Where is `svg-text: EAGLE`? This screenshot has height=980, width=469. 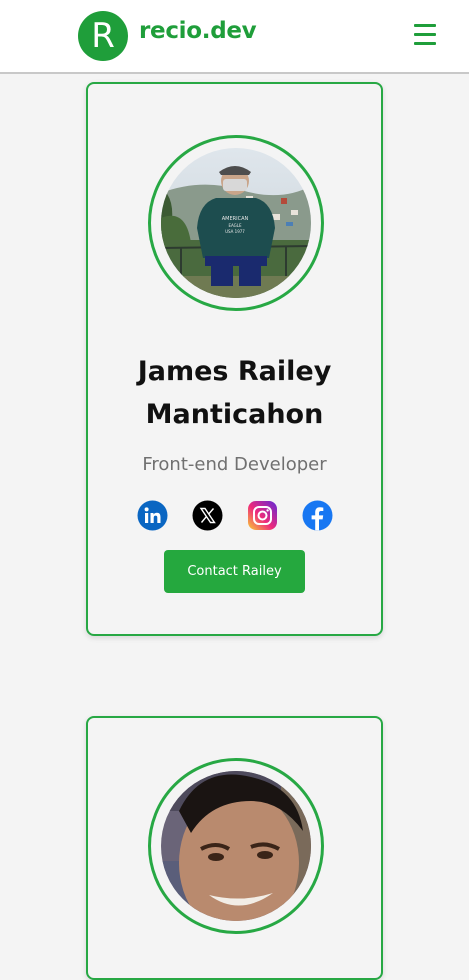
svg-text: EAGLE is located at coordinates (235, 225).